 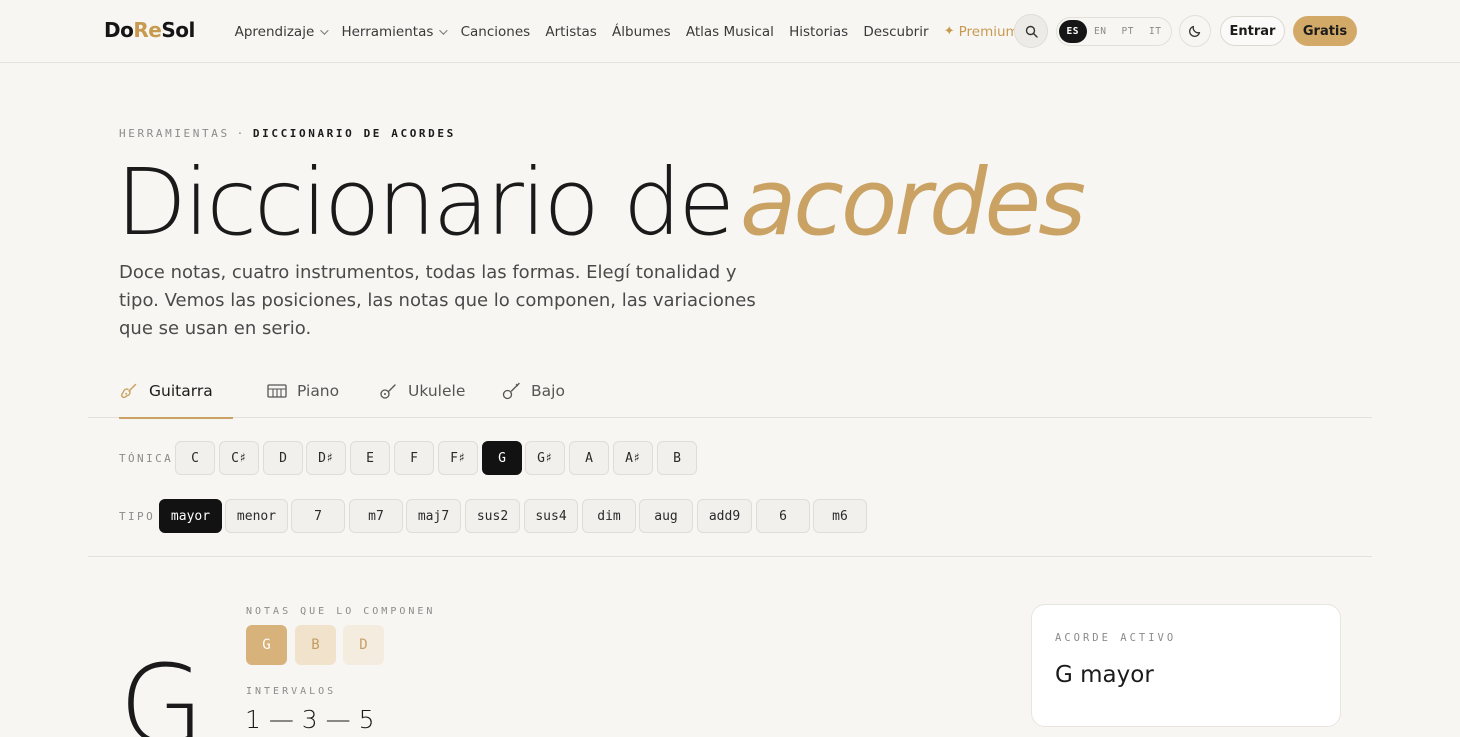 What do you see at coordinates (545, 458) in the screenshot?
I see `tonic-option-g-sharp: G♯` at bounding box center [545, 458].